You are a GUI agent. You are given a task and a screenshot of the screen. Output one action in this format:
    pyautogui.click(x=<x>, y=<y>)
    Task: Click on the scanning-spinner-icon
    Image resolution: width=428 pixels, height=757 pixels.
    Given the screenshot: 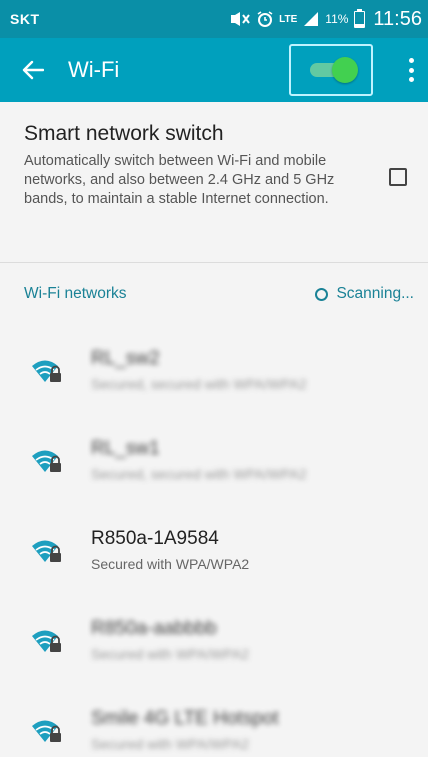 What is the action you would take?
    pyautogui.click(x=322, y=294)
    